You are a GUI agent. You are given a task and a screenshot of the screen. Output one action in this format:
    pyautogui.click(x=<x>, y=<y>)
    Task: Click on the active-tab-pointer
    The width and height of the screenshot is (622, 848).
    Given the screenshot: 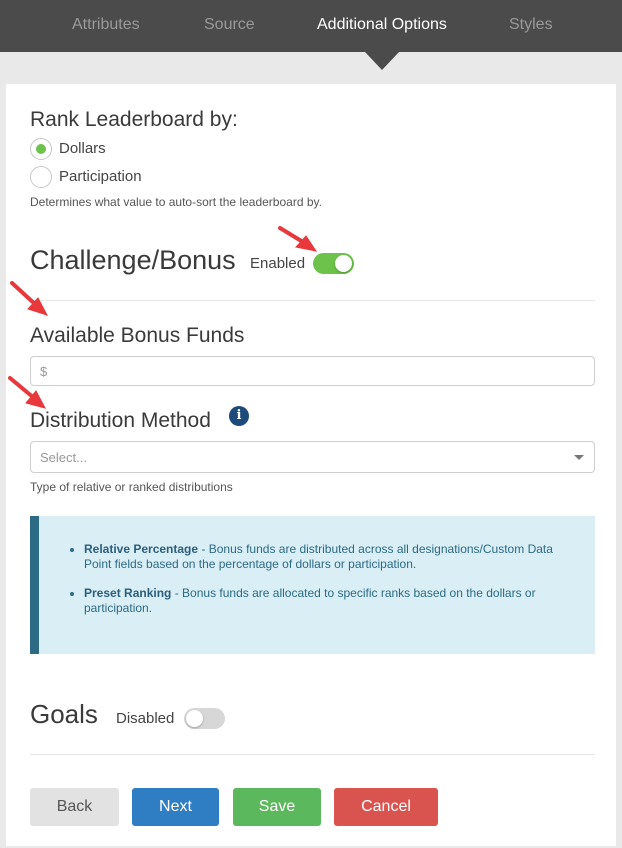 What is the action you would take?
    pyautogui.click(x=382, y=61)
    